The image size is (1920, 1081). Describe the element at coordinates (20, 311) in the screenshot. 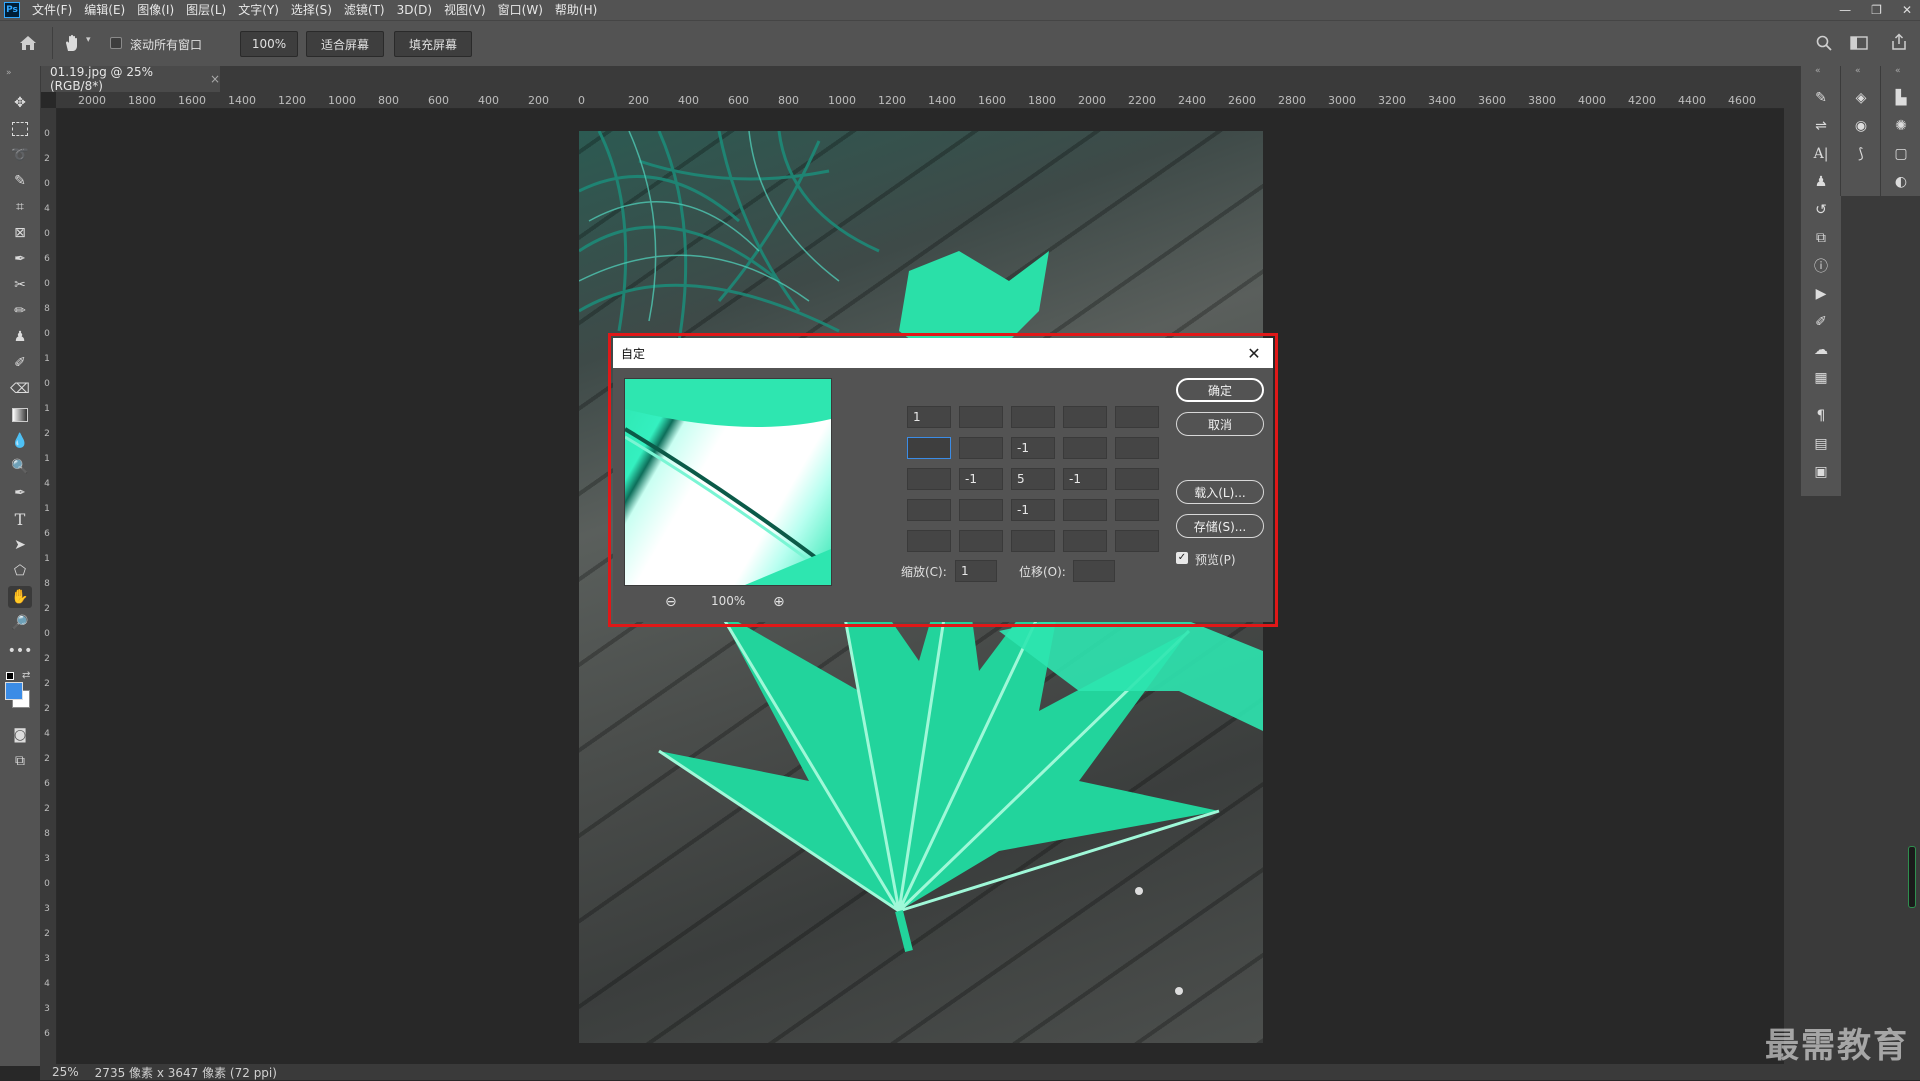

I see `brush-tool-icon: ✏` at that location.